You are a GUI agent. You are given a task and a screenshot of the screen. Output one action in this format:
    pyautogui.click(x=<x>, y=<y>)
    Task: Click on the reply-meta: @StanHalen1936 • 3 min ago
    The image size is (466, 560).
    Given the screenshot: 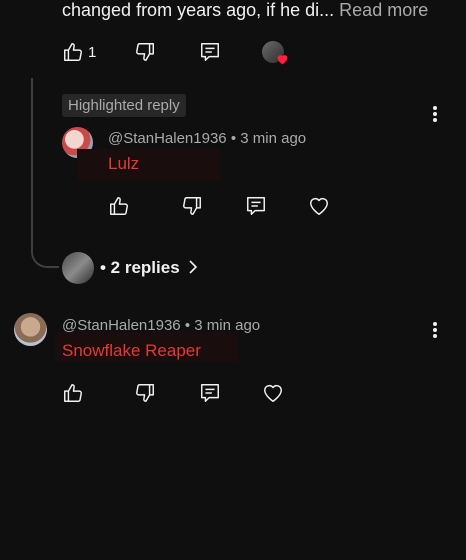 What is the action you would take?
    pyautogui.click(x=207, y=138)
    